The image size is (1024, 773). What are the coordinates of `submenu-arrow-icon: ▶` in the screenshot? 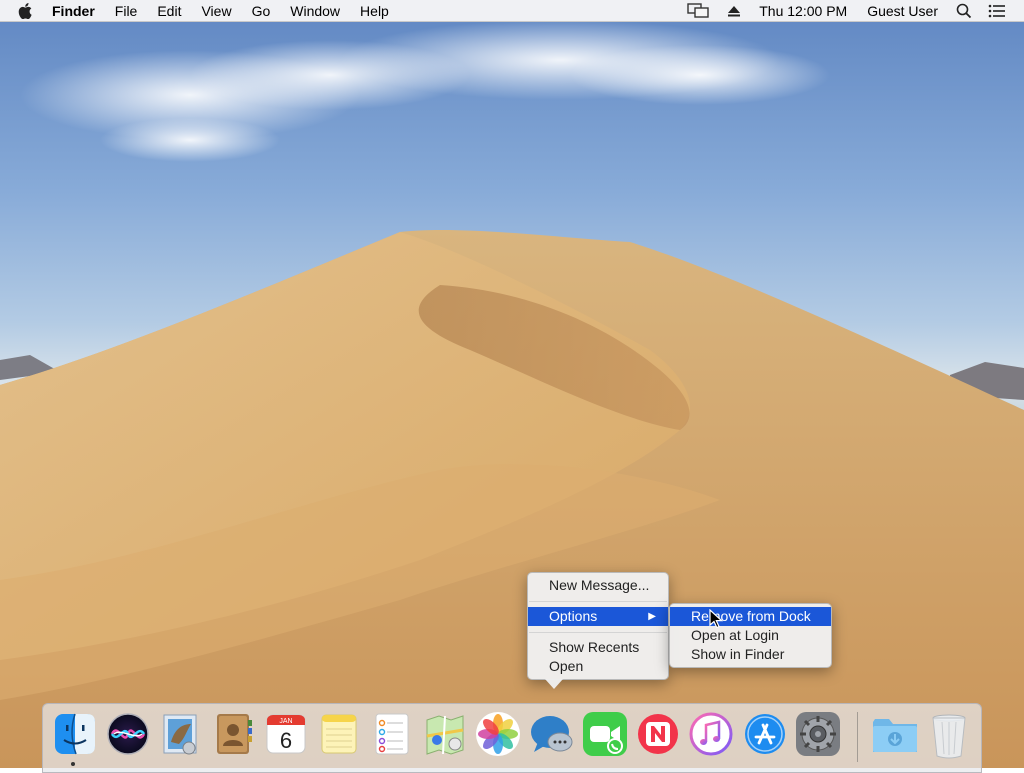 It's located at (652, 616).